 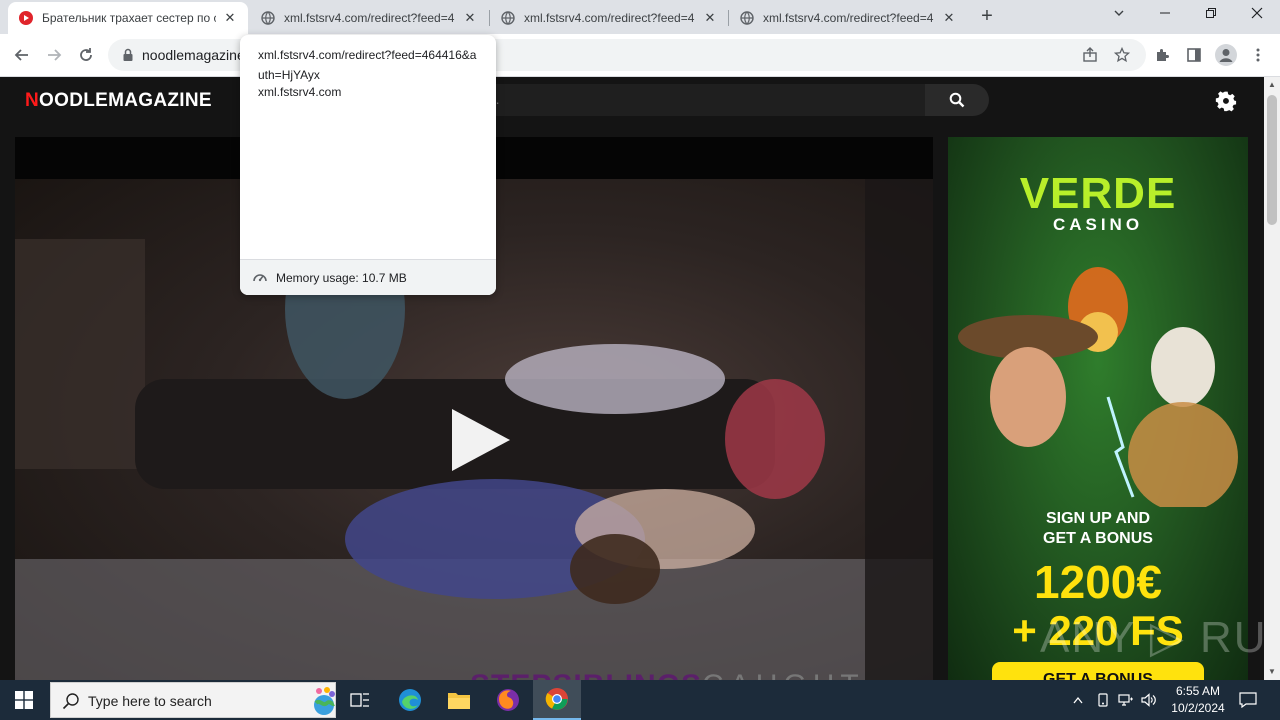 I want to click on restore-icon, so click(x=1211, y=13).